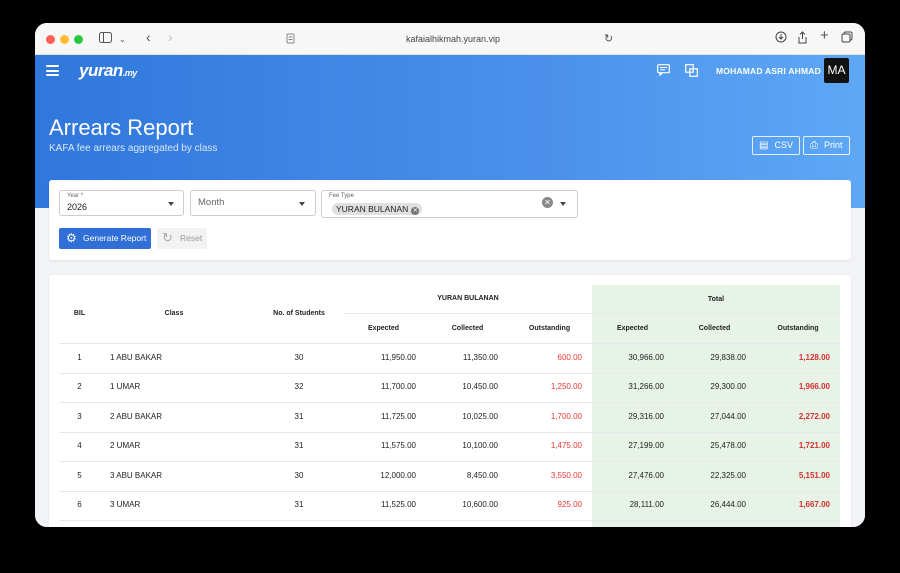  Describe the element at coordinates (798, 328) in the screenshot. I see `header-total-outstanding: Outstanding` at that location.